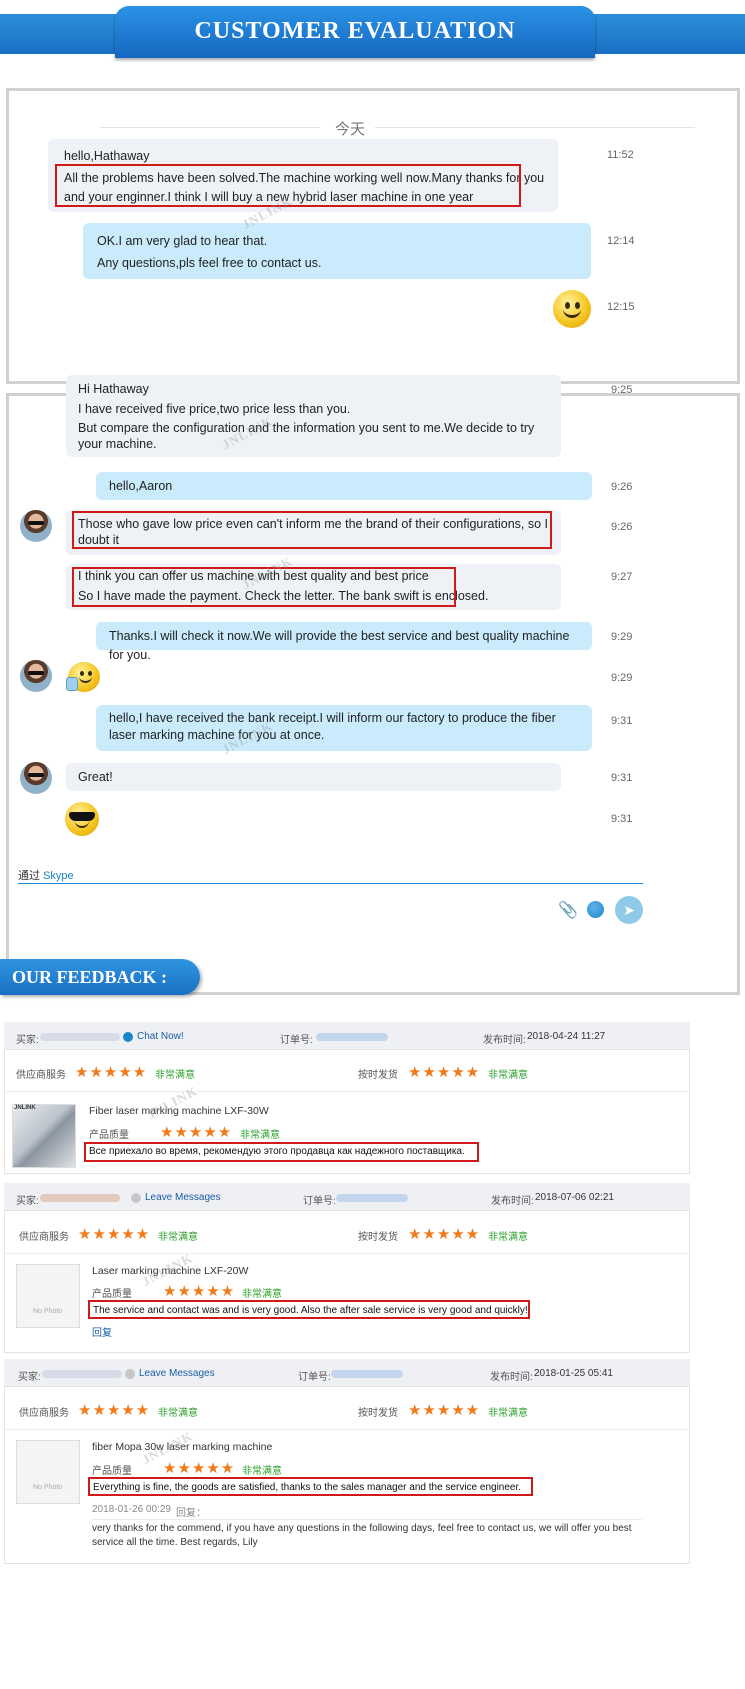  Describe the element at coordinates (568, 910) in the screenshot. I see `attach-icon: 📎` at that location.